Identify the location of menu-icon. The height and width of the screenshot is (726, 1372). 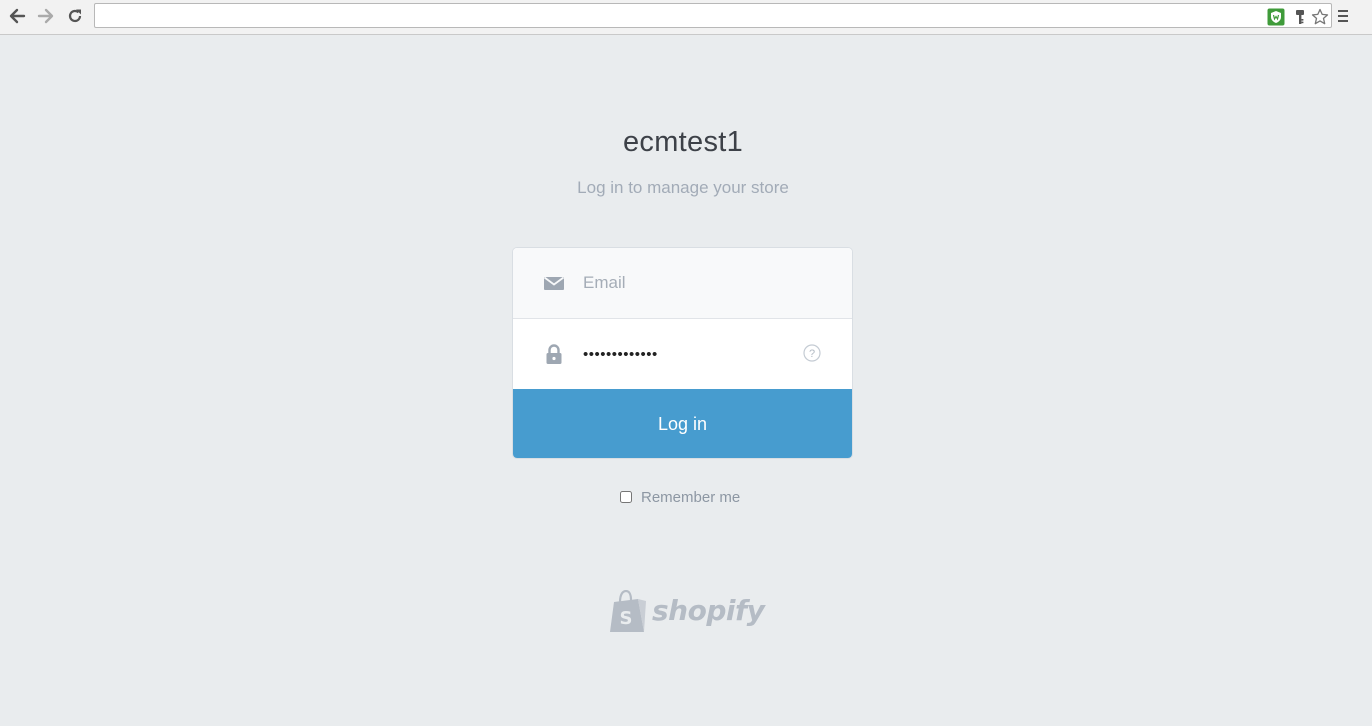
(1343, 16).